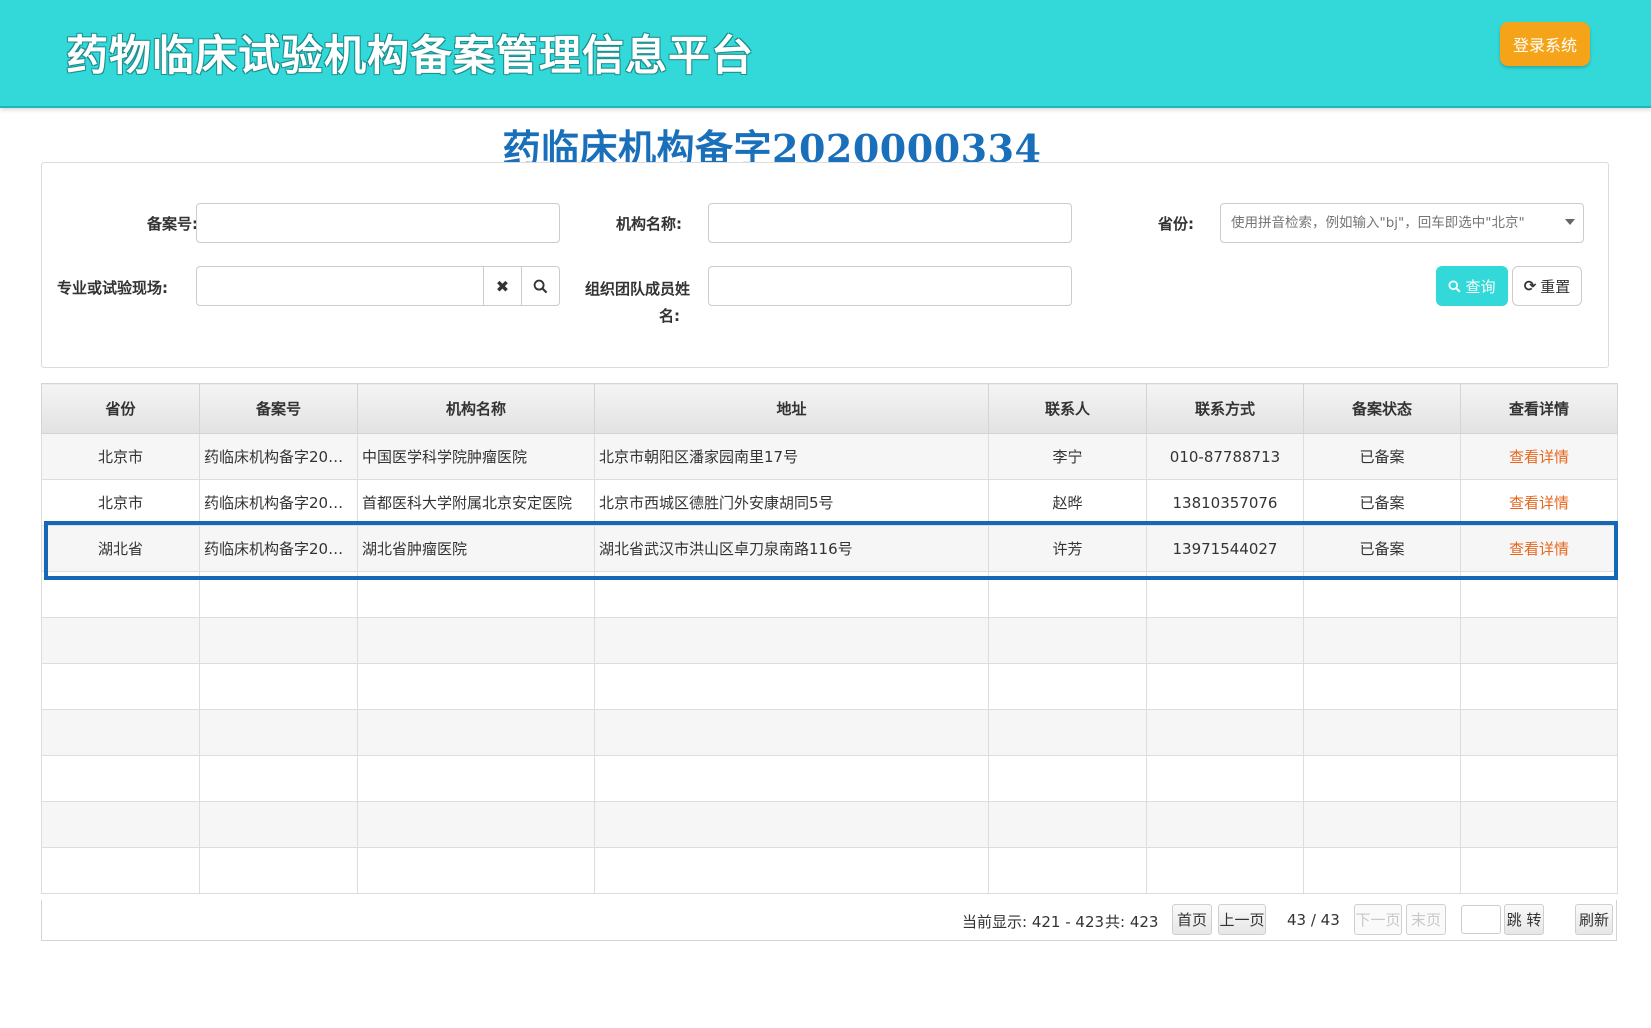  I want to click on specialty-field: ✖, so click(378, 286).